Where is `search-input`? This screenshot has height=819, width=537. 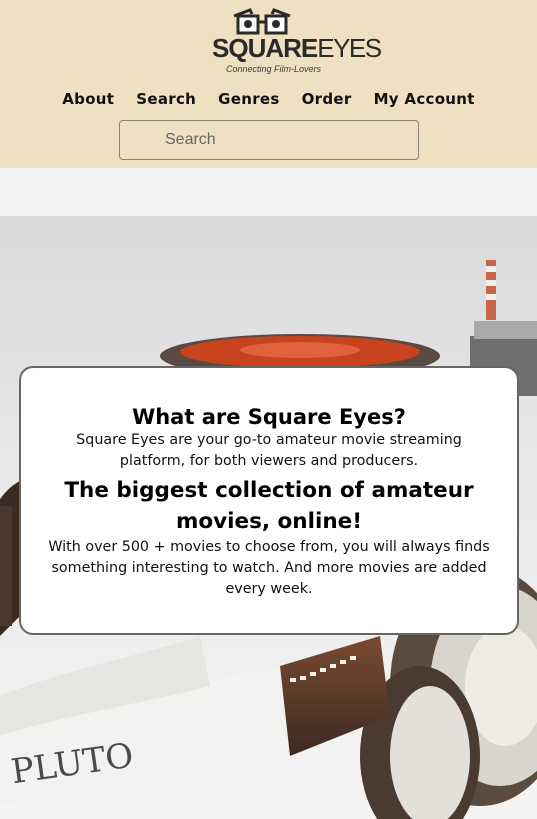 search-input is located at coordinates (269, 140).